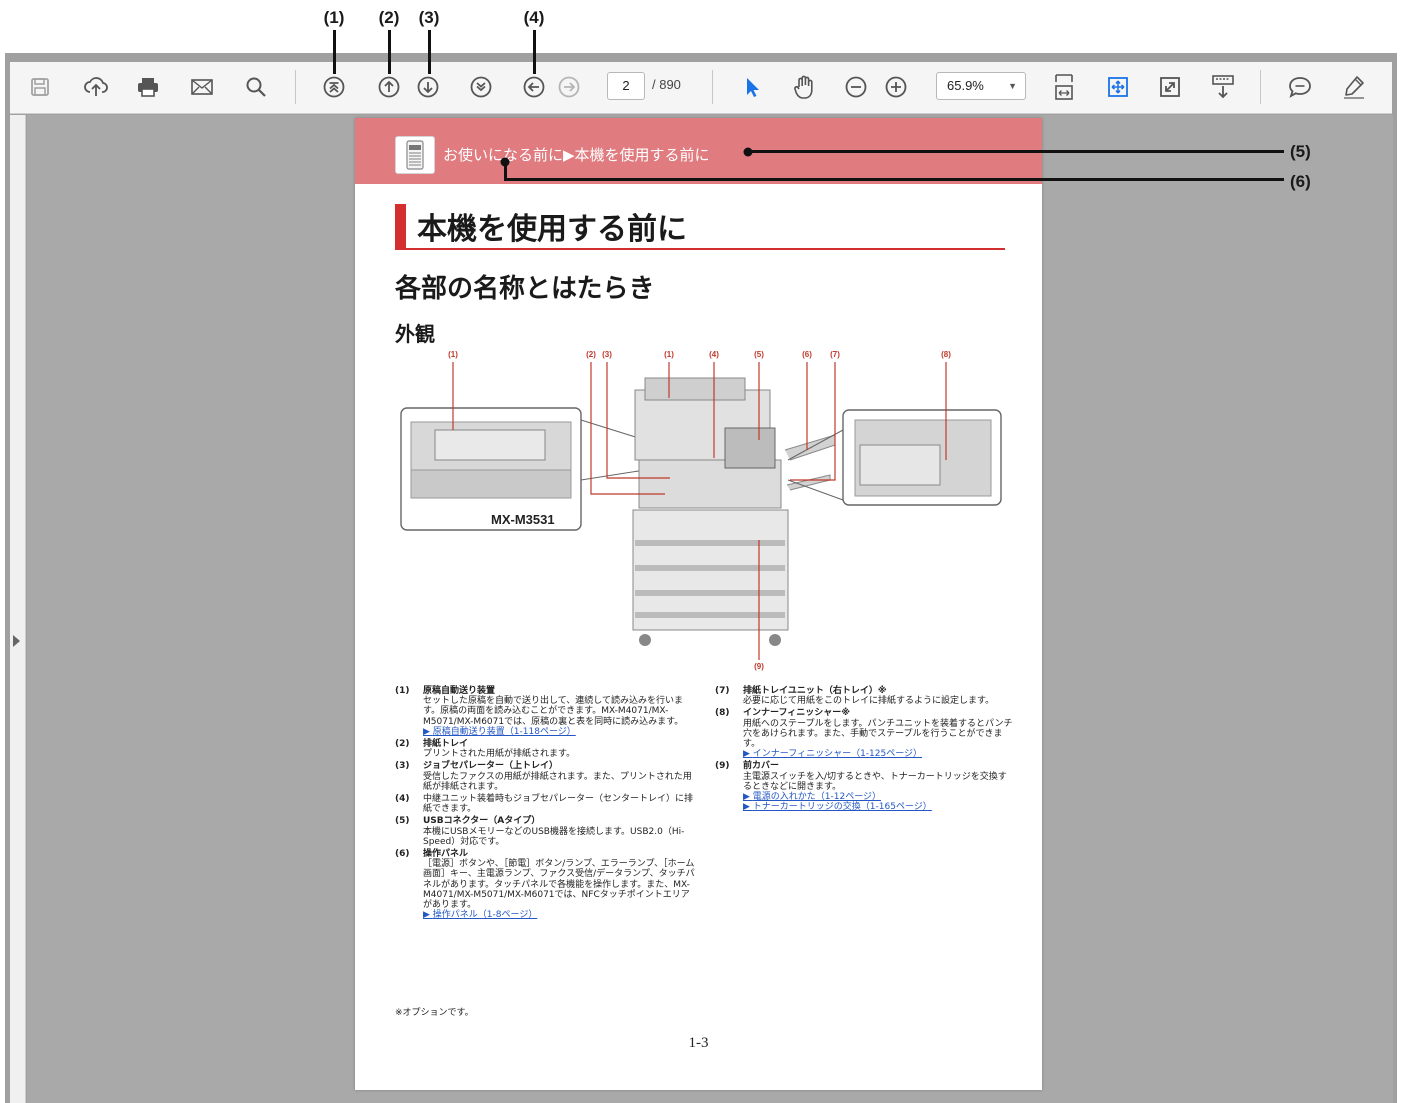 Image resolution: width=1402 pixels, height=1103 pixels. What do you see at coordinates (759, 666) in the screenshot?
I see `figure-label: (9)` at bounding box center [759, 666].